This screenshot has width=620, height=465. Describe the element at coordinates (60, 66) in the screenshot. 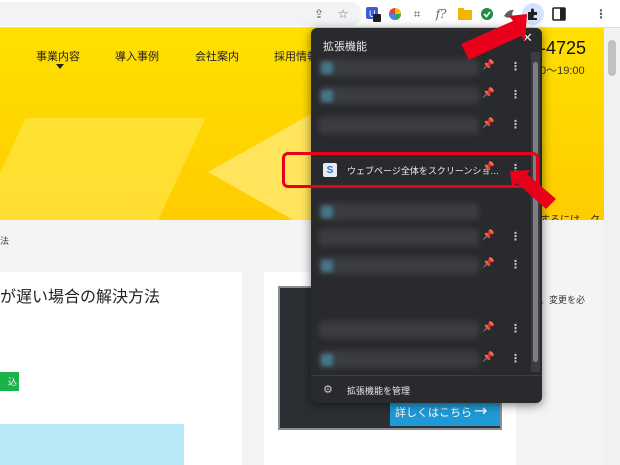

I see `chevron-down-icon` at that location.